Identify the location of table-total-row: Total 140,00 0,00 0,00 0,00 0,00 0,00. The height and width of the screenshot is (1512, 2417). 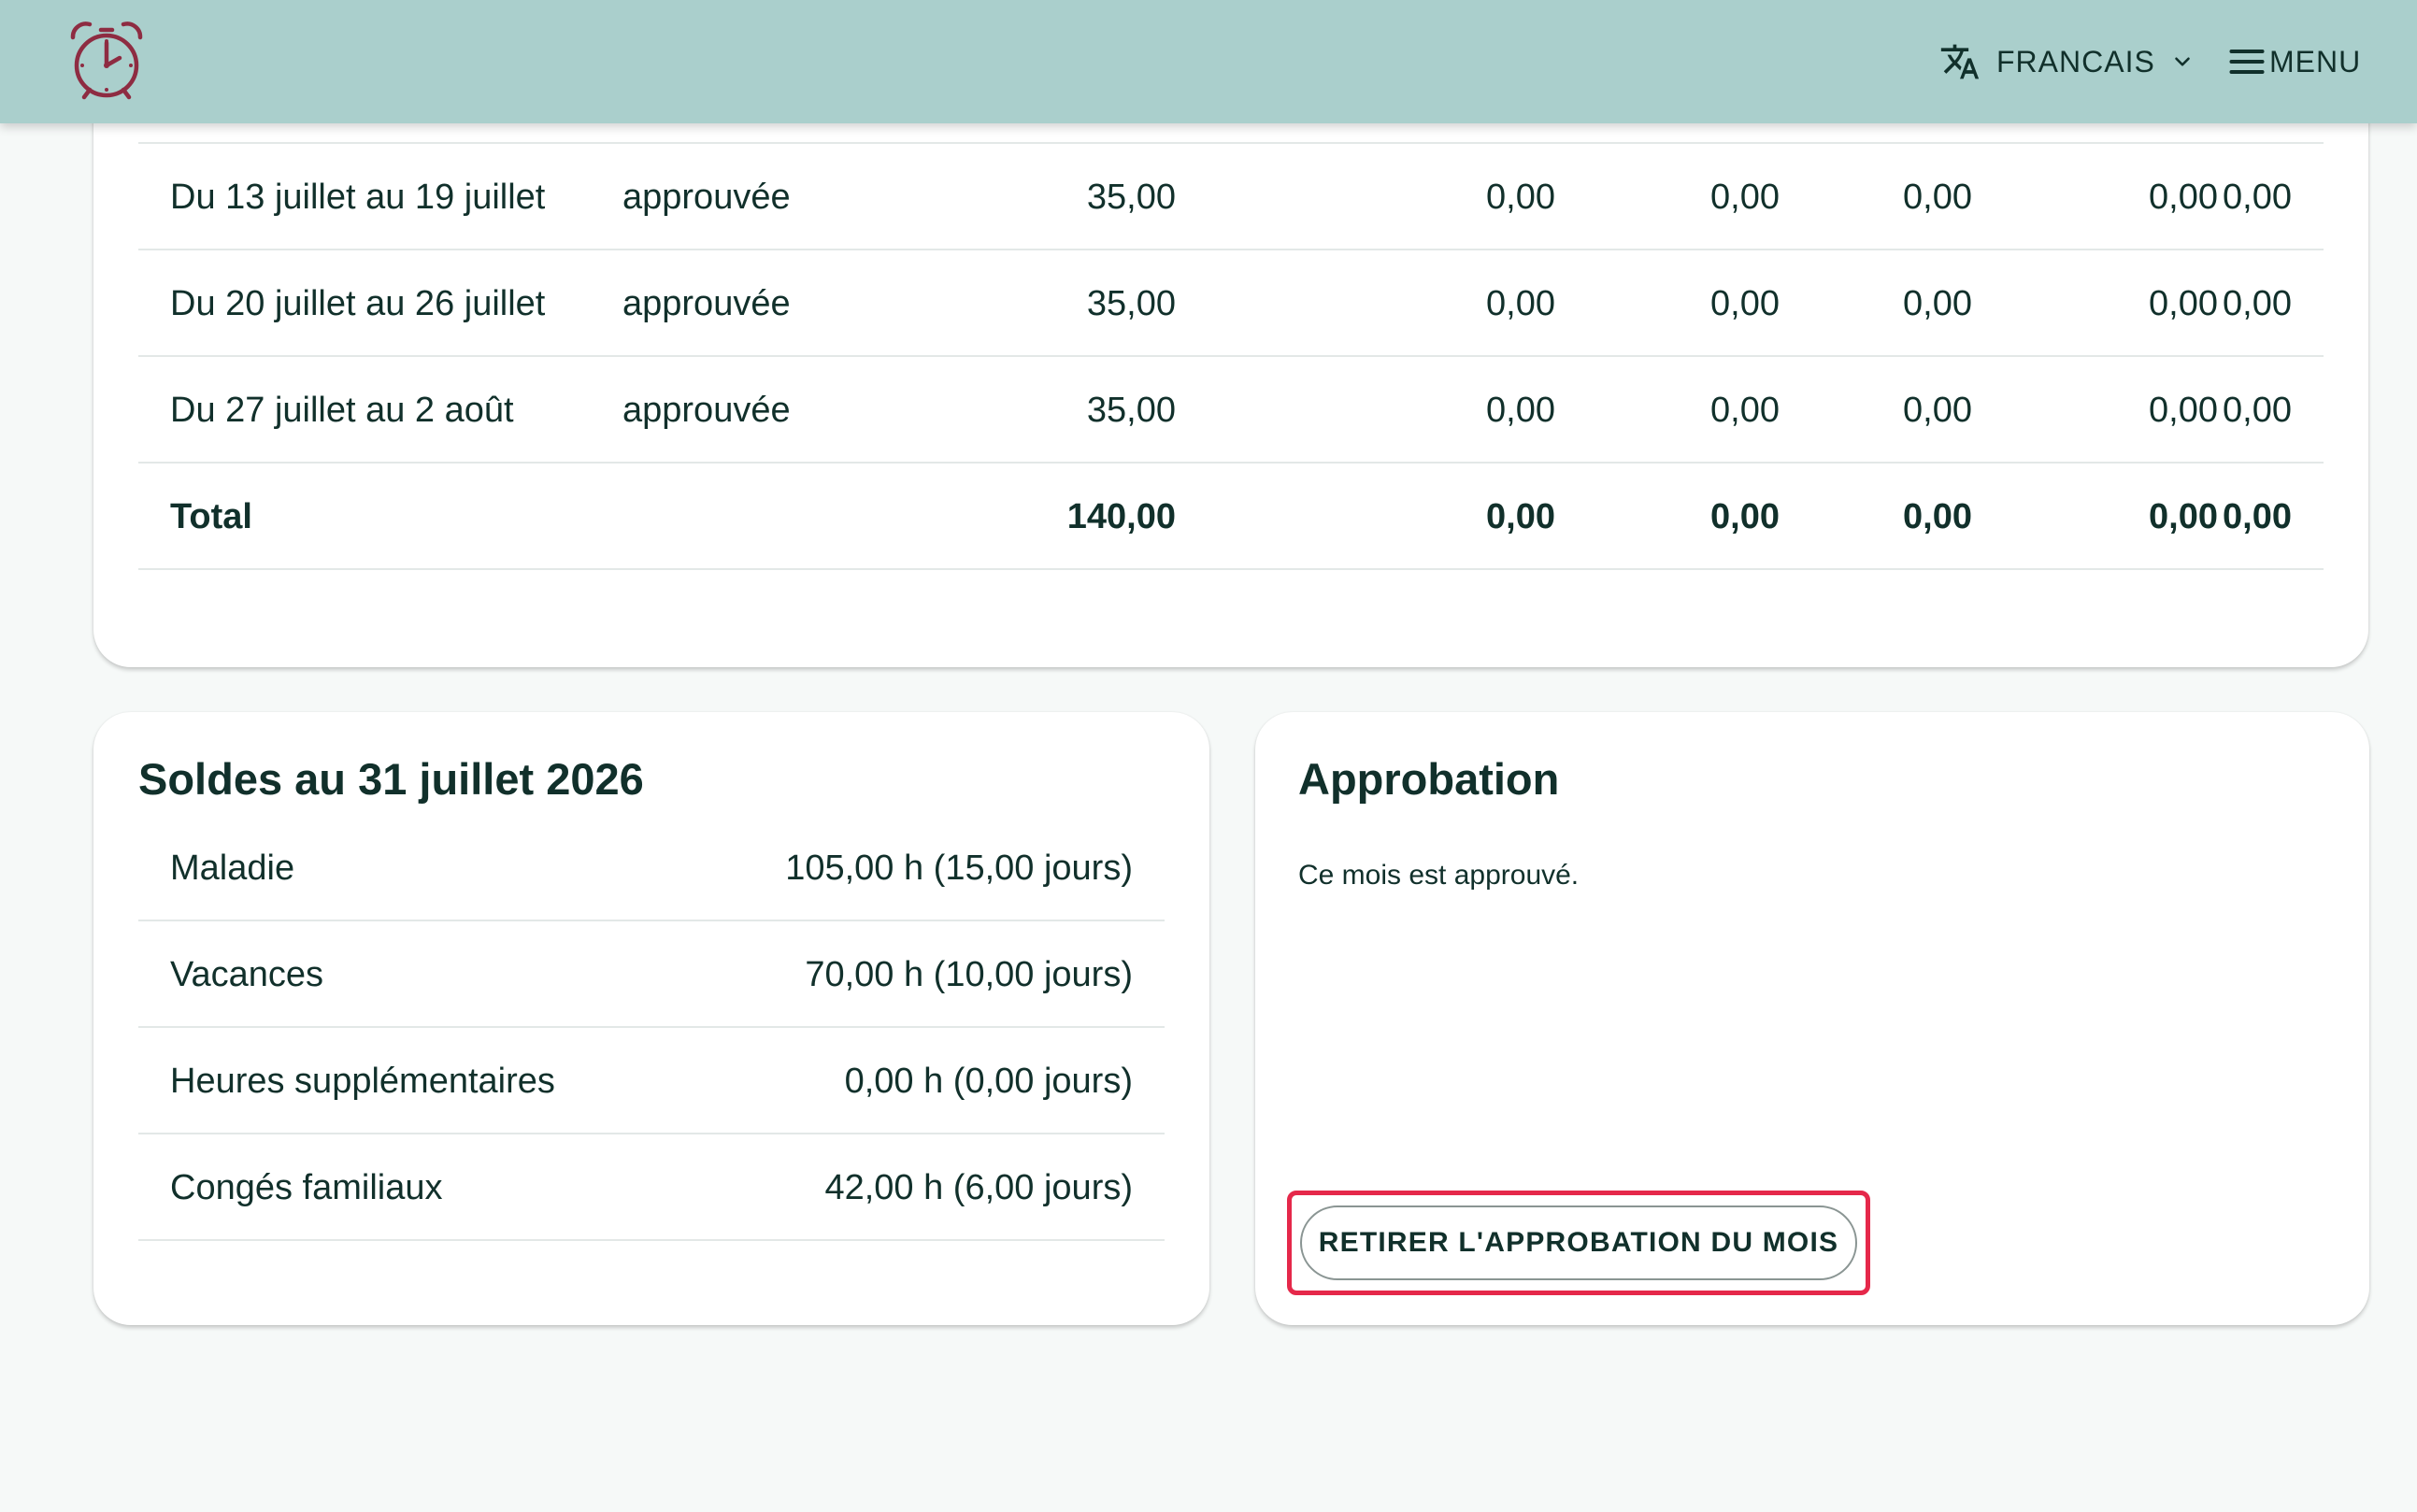
(1231, 517).